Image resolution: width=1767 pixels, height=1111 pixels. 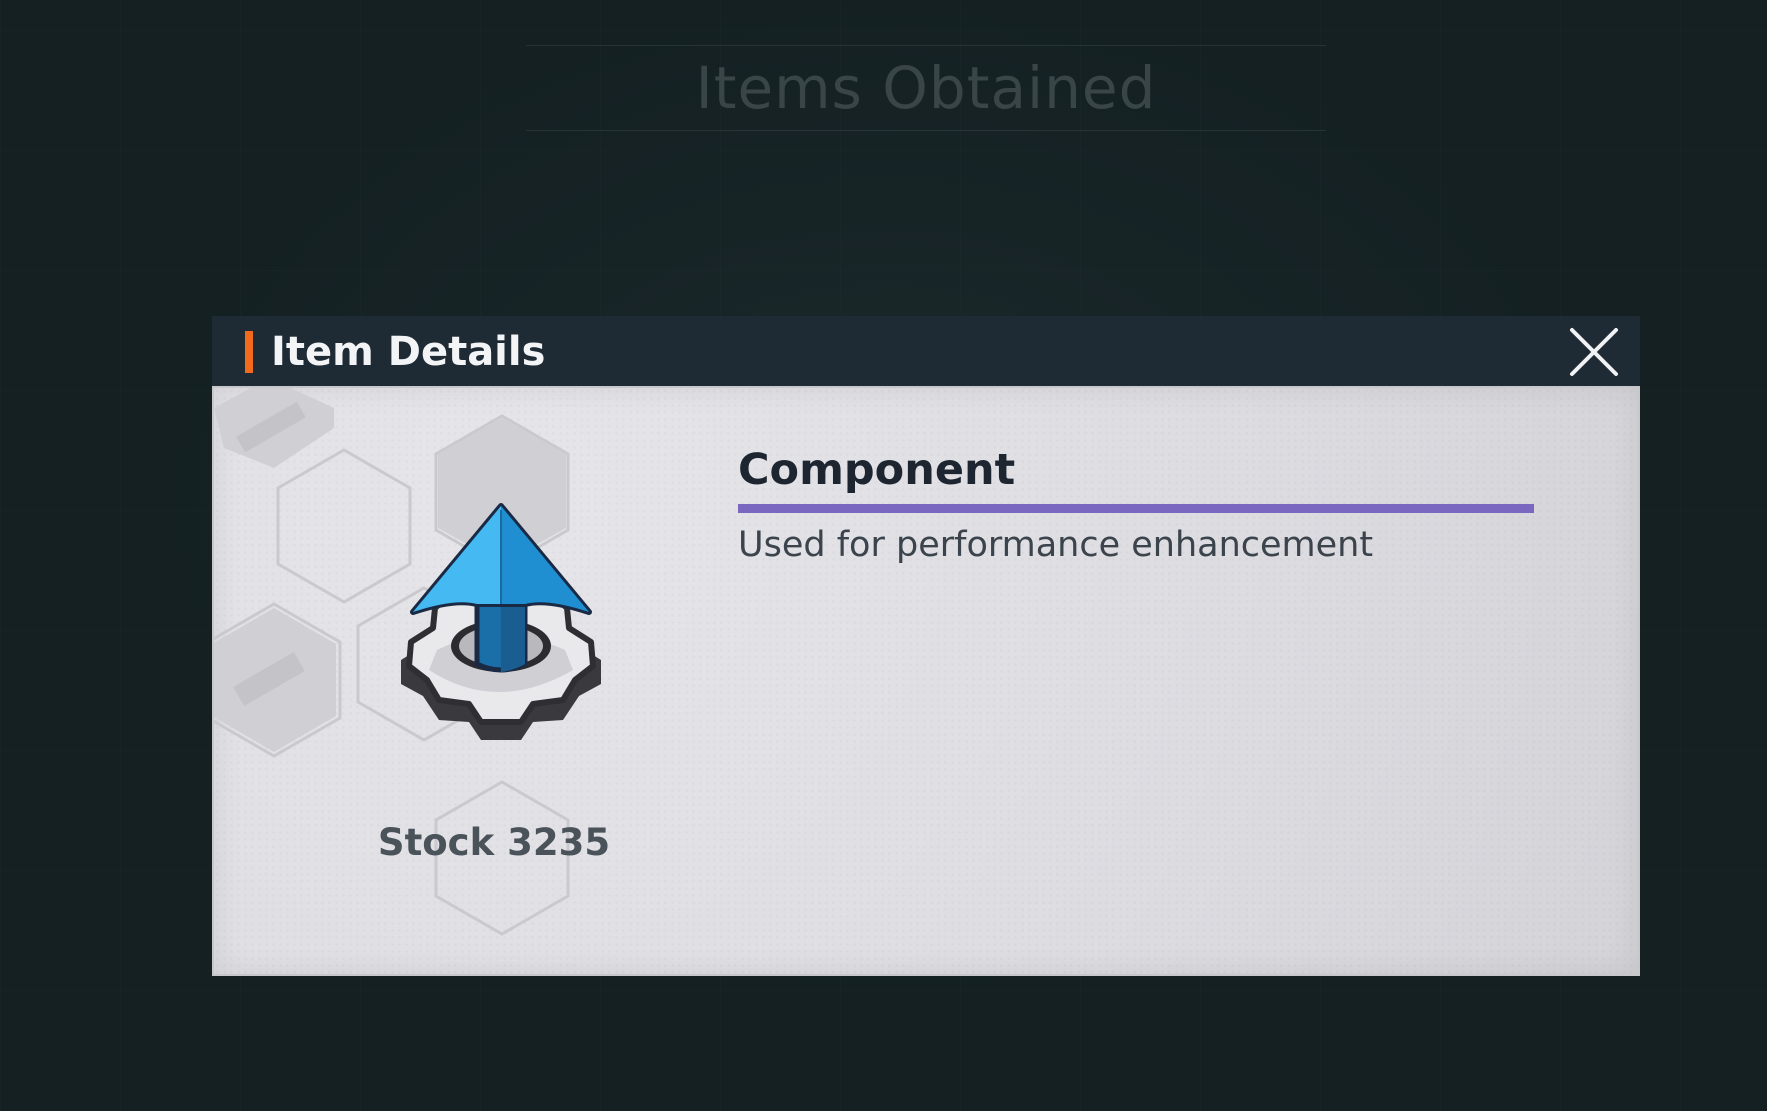 I want to click on item-description: Used for performance enhancement, so click(x=1056, y=545).